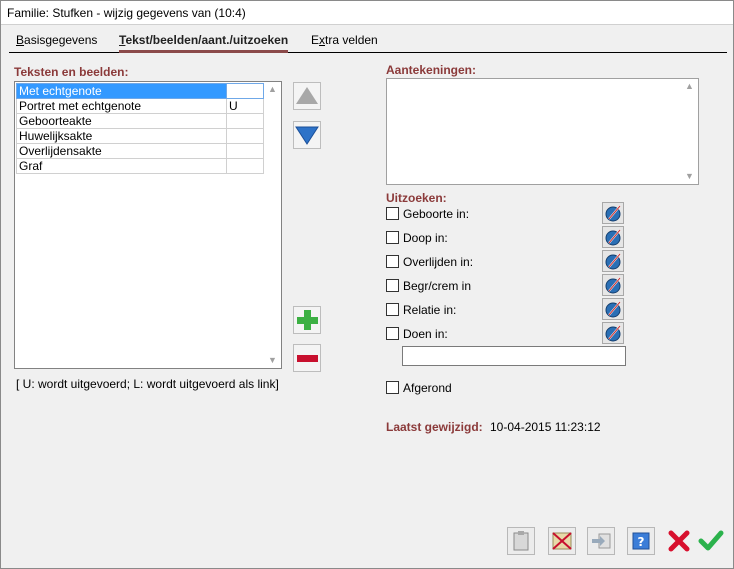  I want to click on triangle-down-icon, so click(307, 135).